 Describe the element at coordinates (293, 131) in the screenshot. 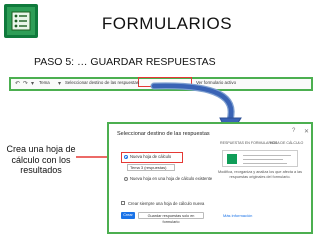

I see `help-icon: ?` at that location.